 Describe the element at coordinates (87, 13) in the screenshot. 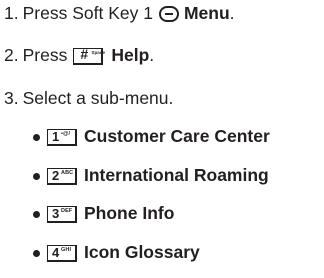

I see `step-text: Press Soft Key 1` at that location.